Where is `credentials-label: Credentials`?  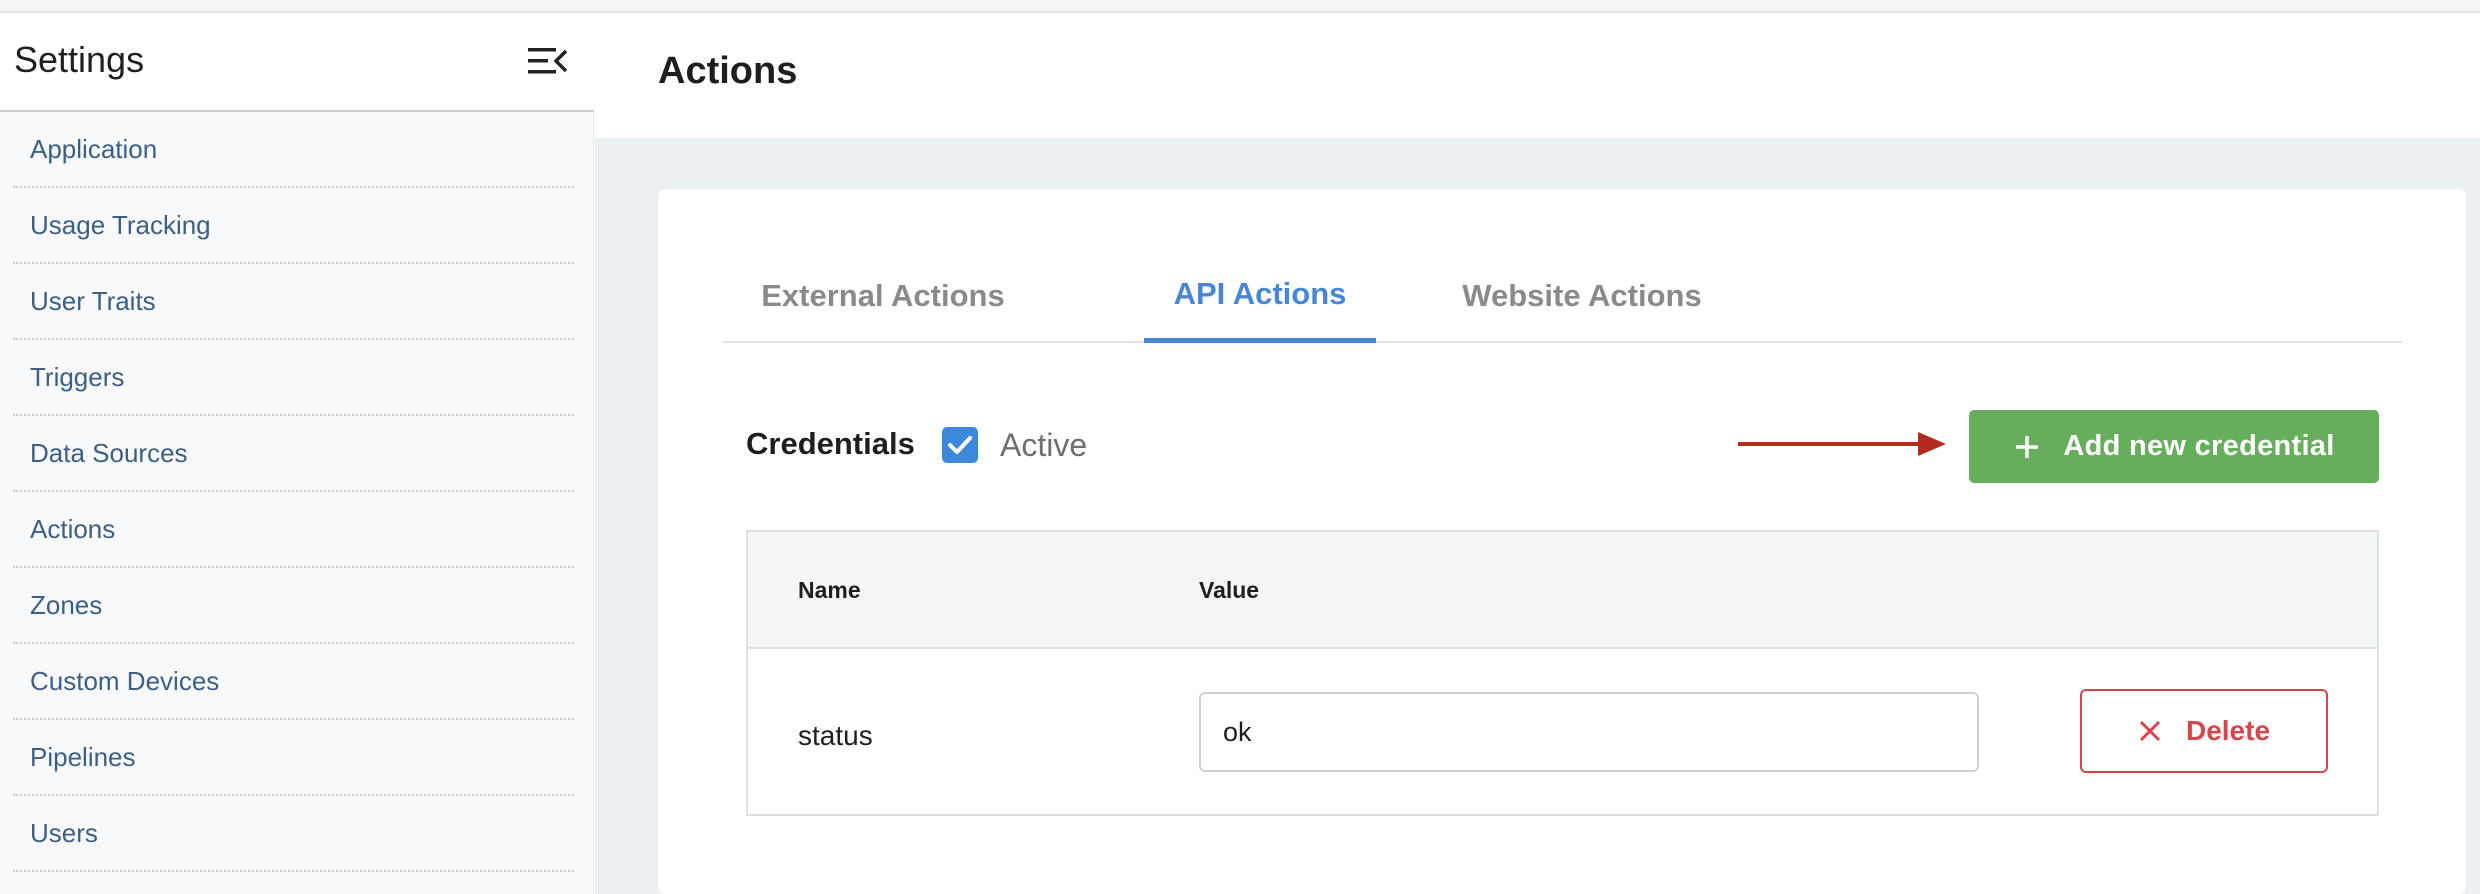 credentials-label: Credentials is located at coordinates (830, 443).